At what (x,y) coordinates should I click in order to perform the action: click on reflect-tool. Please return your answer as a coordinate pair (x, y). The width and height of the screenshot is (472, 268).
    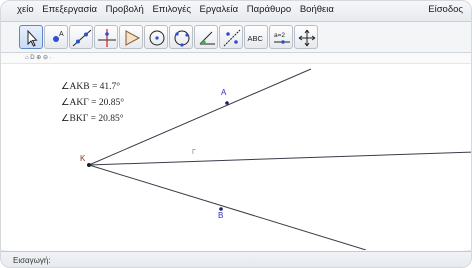
    Looking at the image, I should click on (231, 37).